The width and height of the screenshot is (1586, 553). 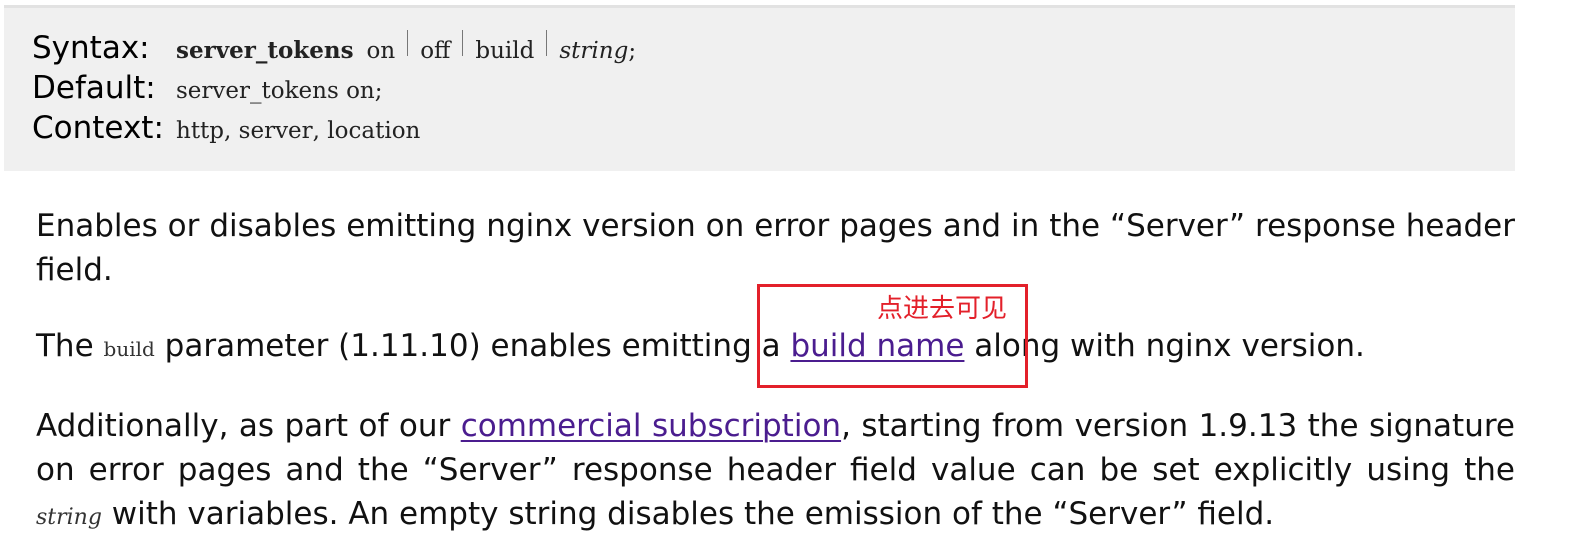 I want to click on syntax-option-build: build, so click(x=505, y=51).